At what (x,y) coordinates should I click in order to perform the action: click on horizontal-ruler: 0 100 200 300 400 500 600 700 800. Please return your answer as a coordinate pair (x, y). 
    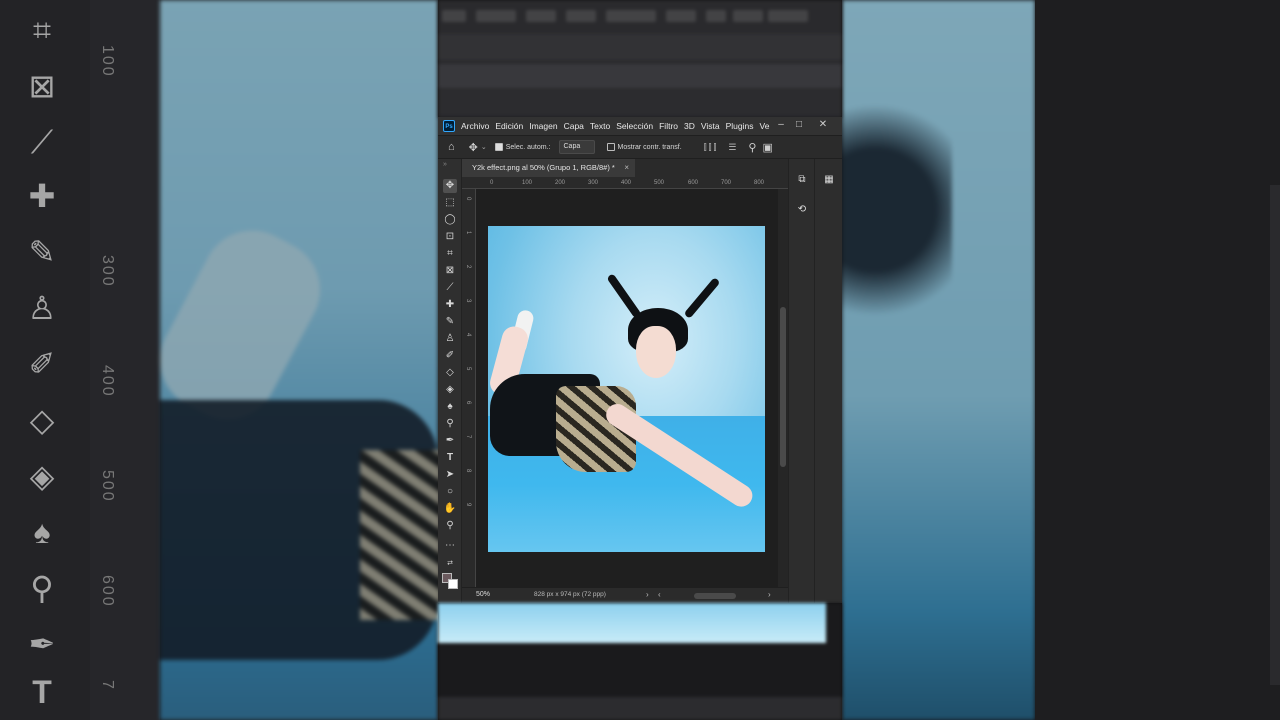
    Looking at the image, I should click on (625, 183).